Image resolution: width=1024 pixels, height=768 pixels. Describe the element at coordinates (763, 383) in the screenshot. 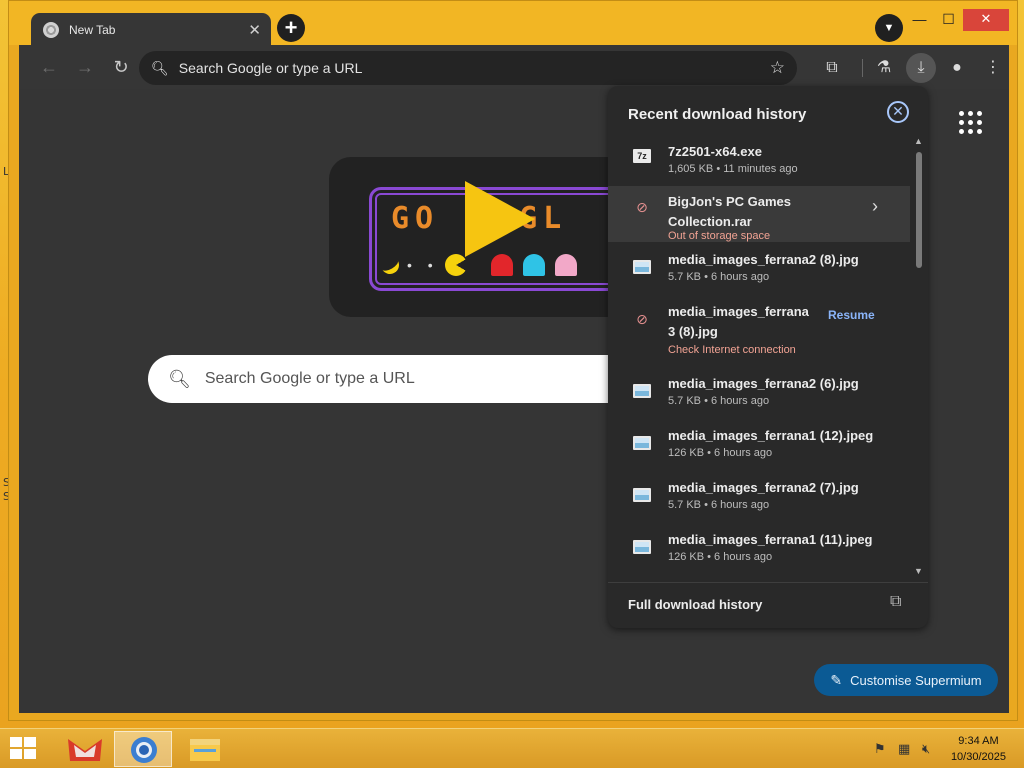

I see `download-filename: media_images_ferrana2 (6).jpg` at that location.